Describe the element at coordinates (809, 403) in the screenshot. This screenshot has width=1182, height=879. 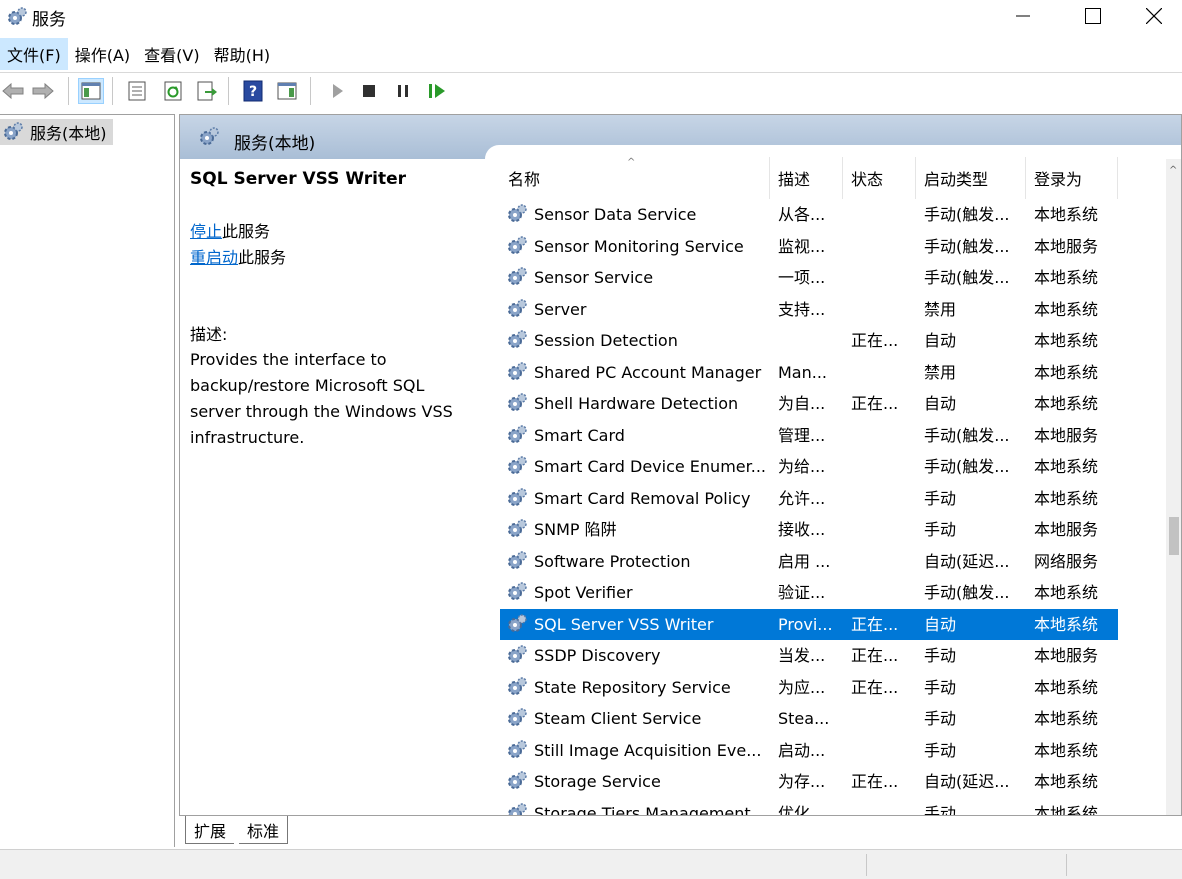
I see `service-row: Shell Hardware Detection 为自... 正在... 自动 本地系统` at that location.